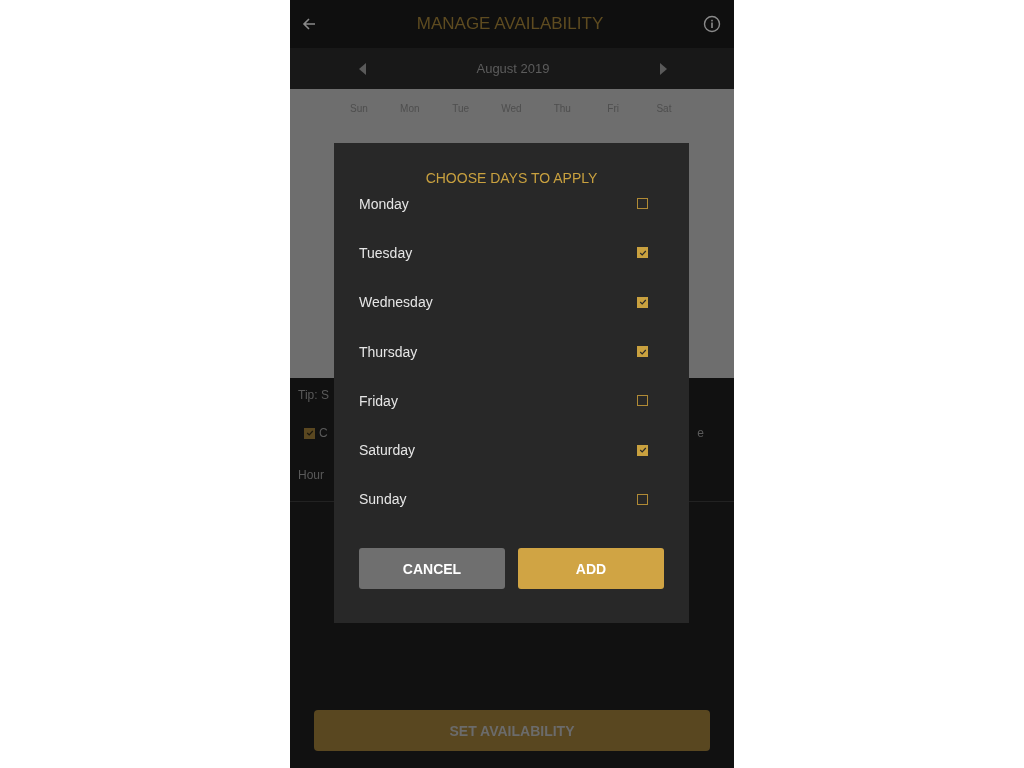 Image resolution: width=1024 pixels, height=768 pixels. Describe the element at coordinates (309, 24) in the screenshot. I see `back-arrow-icon` at that location.